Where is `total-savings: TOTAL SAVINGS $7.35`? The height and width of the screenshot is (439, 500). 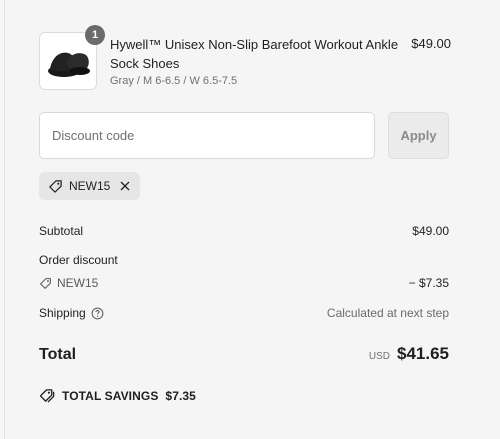 total-savings: TOTAL SAVINGS $7.35 is located at coordinates (117, 395).